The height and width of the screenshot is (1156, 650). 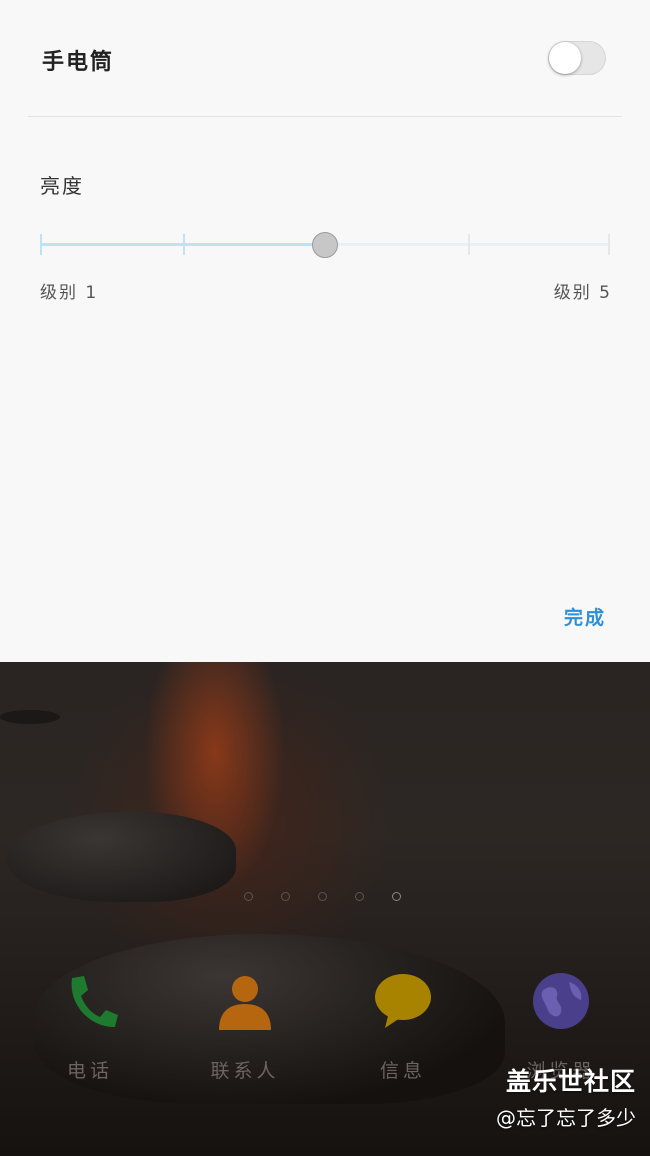 What do you see at coordinates (582, 293) in the screenshot?
I see `level-max-label: 级别 5` at bounding box center [582, 293].